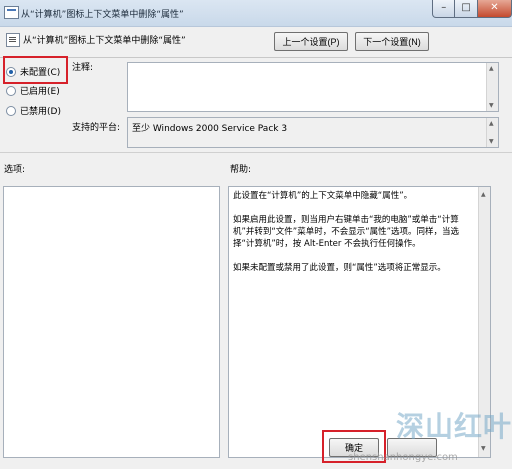 The height and width of the screenshot is (469, 512). What do you see at coordinates (40, 112) in the screenshot?
I see `radio-label-disabled: 已禁用(D)` at bounding box center [40, 112].